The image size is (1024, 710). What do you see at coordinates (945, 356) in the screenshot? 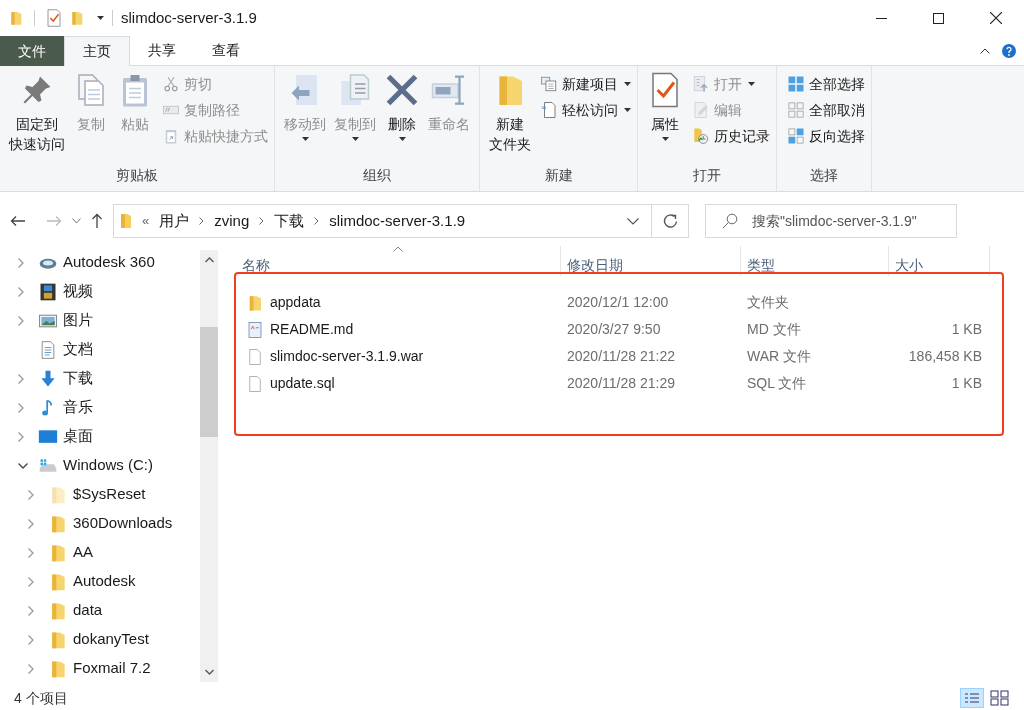
I see `file-size: 186,458 KB` at bounding box center [945, 356].